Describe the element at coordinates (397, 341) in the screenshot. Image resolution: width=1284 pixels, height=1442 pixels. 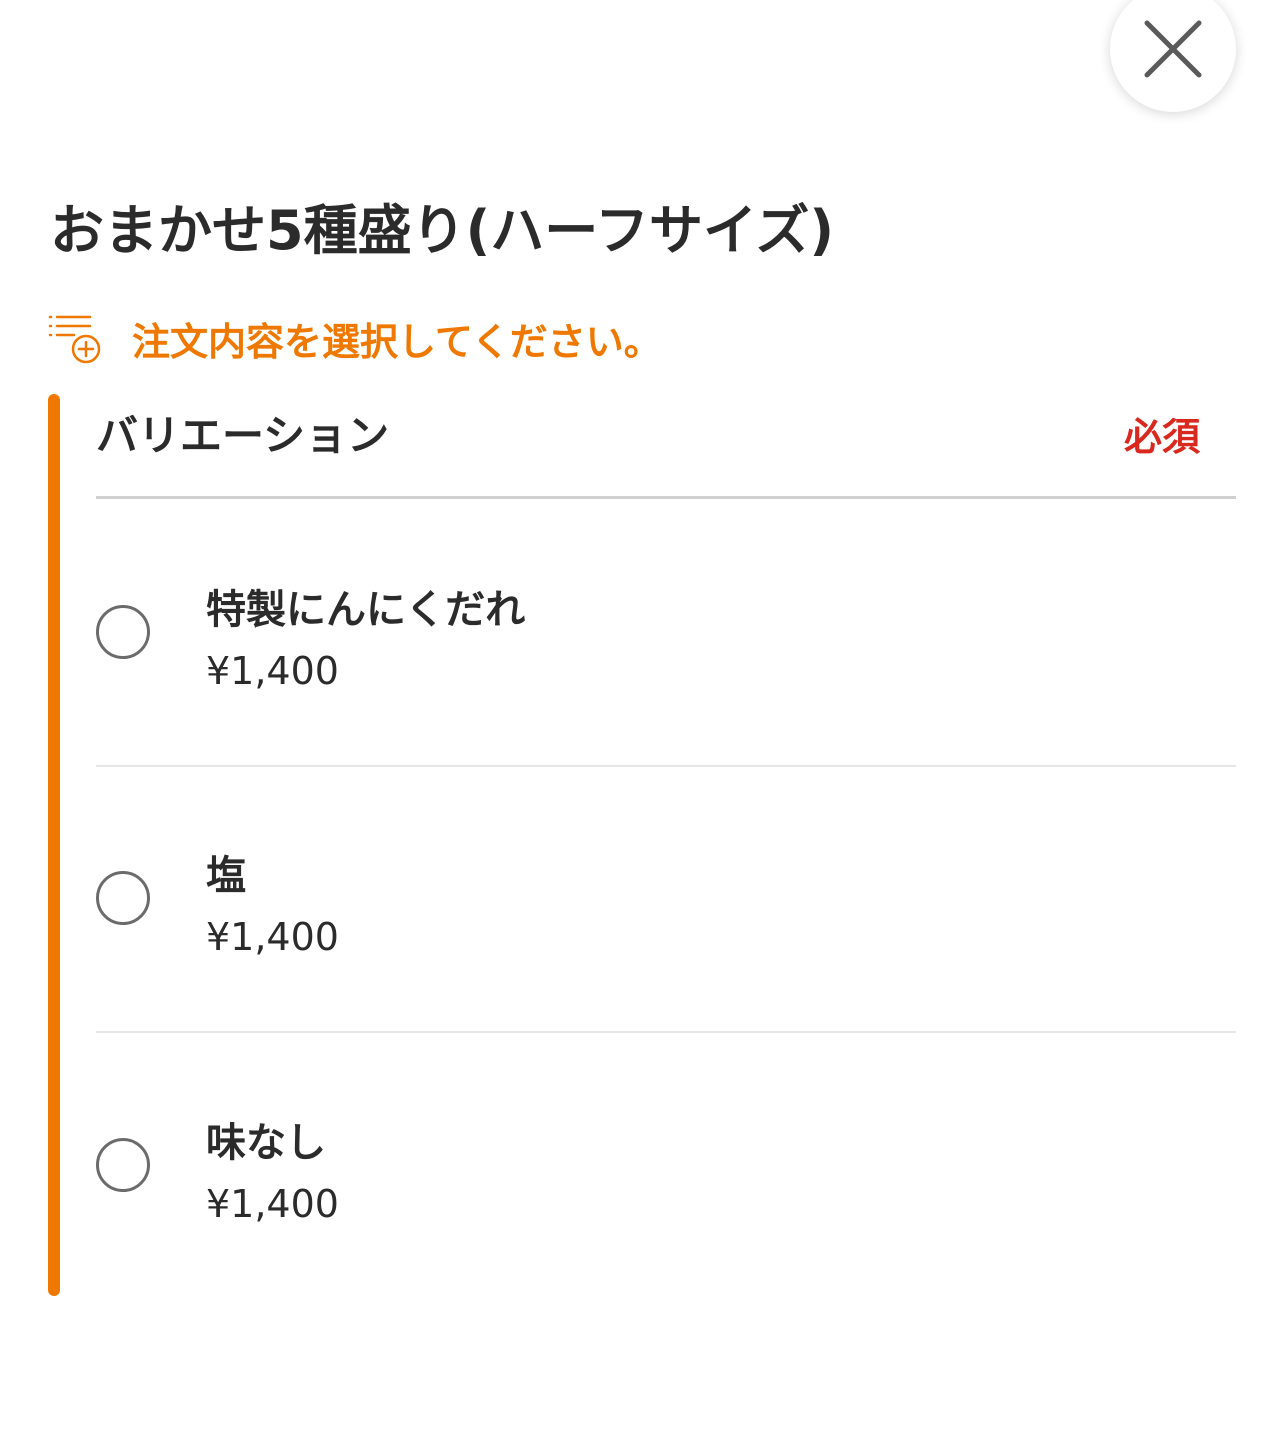
I see `instruction-text: 注文内容を選択してください。` at that location.